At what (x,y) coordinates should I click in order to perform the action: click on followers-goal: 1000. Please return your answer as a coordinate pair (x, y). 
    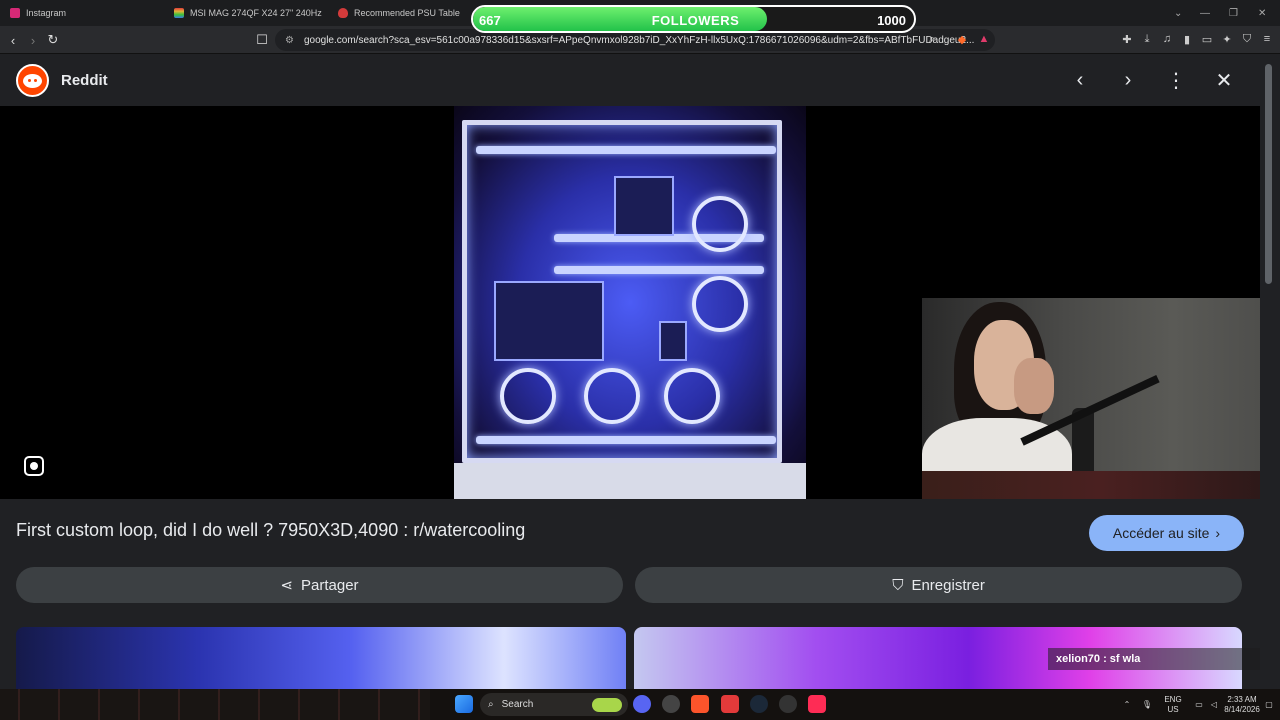
    Looking at the image, I should click on (891, 20).